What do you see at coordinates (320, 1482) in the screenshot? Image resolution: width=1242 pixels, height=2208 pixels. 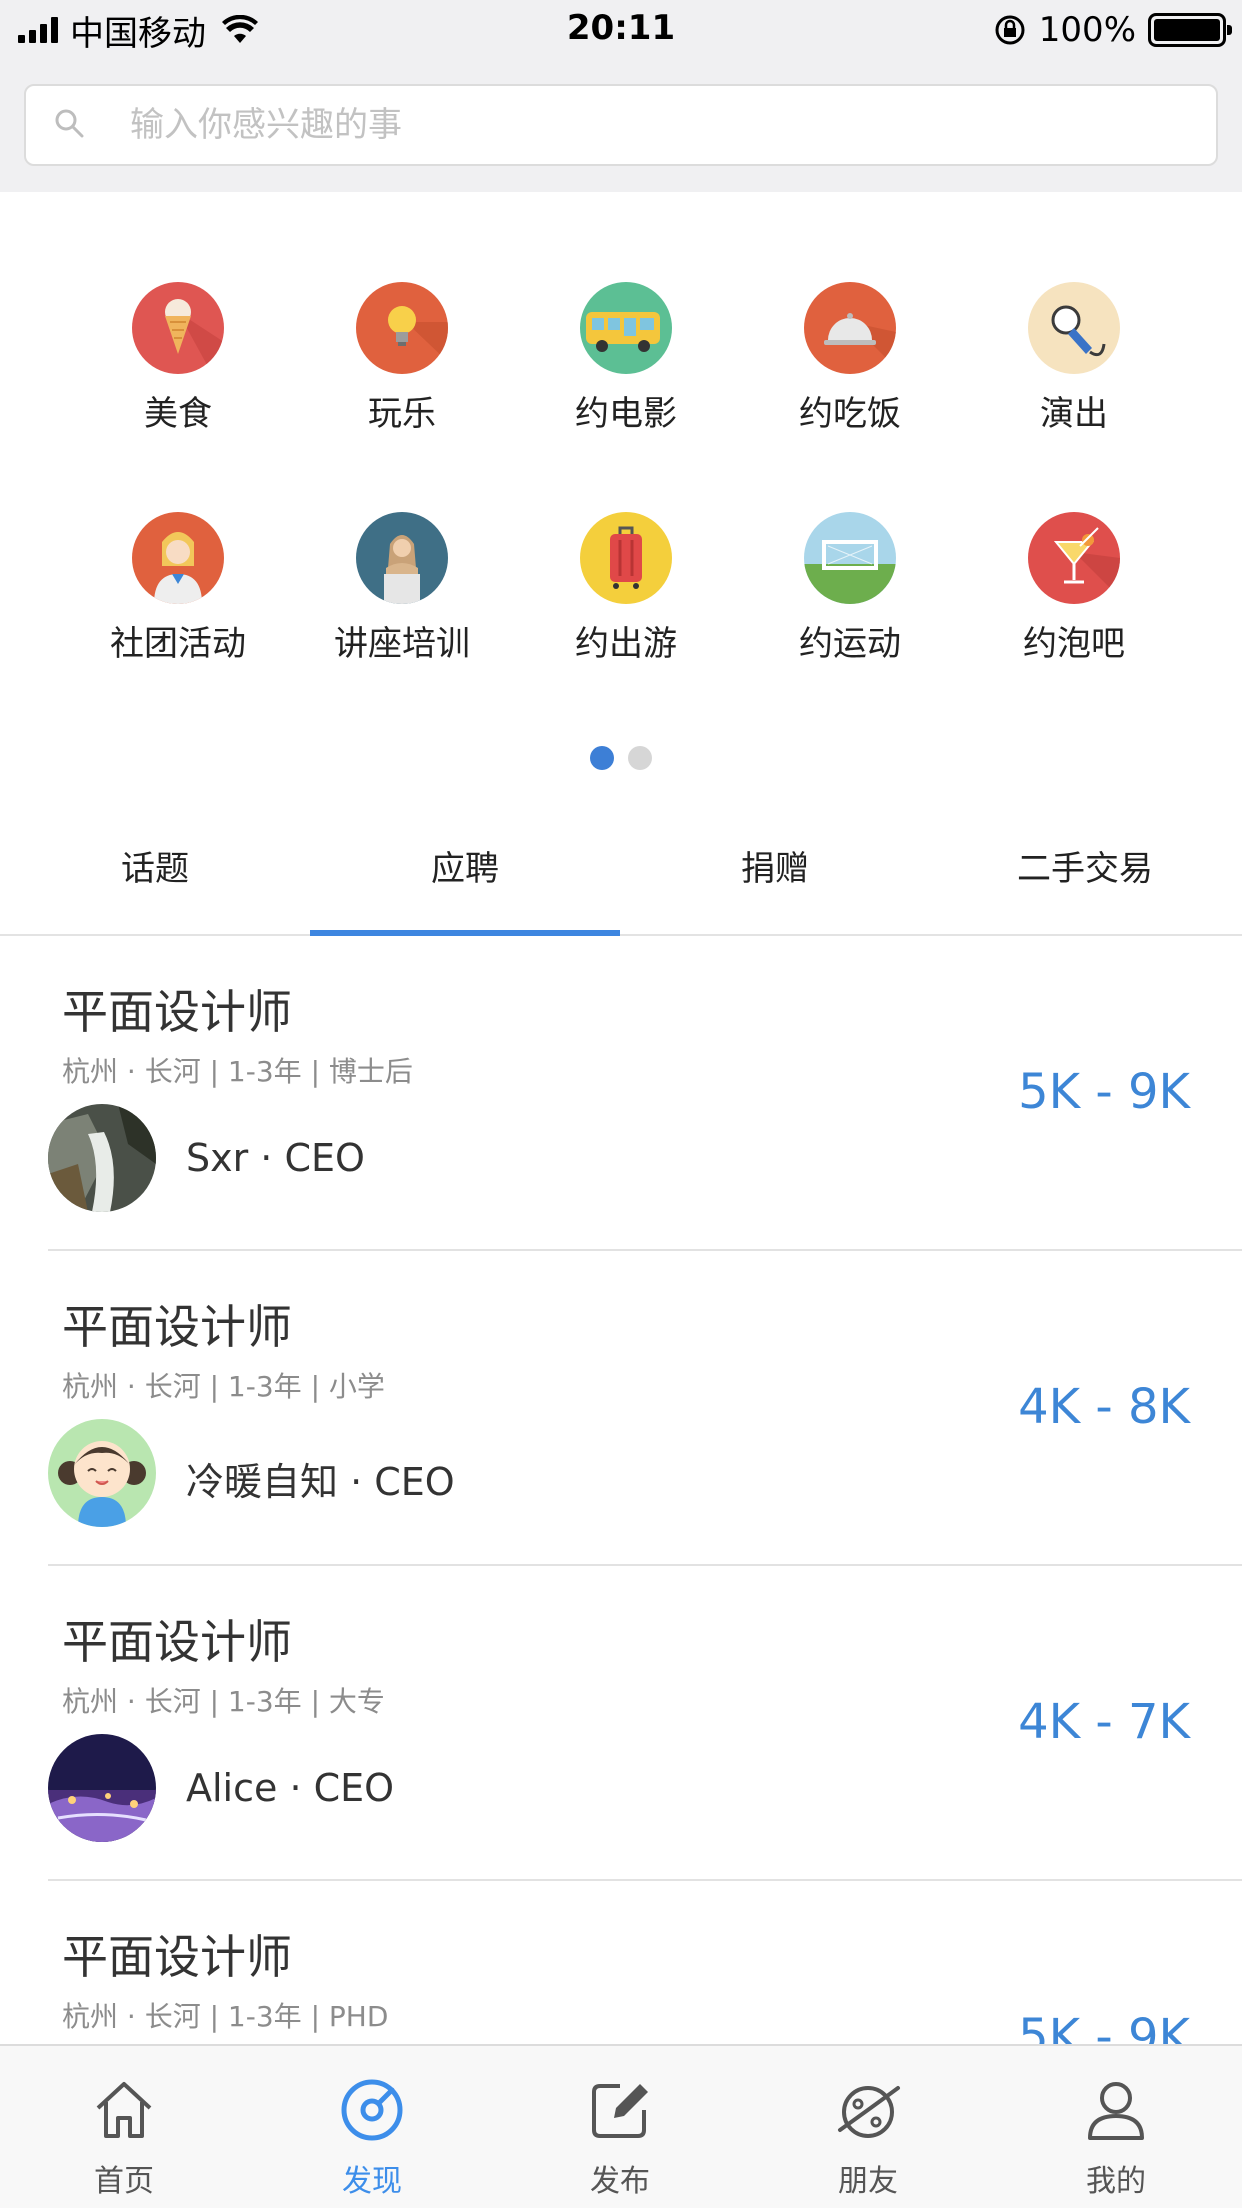 I see `poster-info: 冷暖自知 · CEO` at bounding box center [320, 1482].